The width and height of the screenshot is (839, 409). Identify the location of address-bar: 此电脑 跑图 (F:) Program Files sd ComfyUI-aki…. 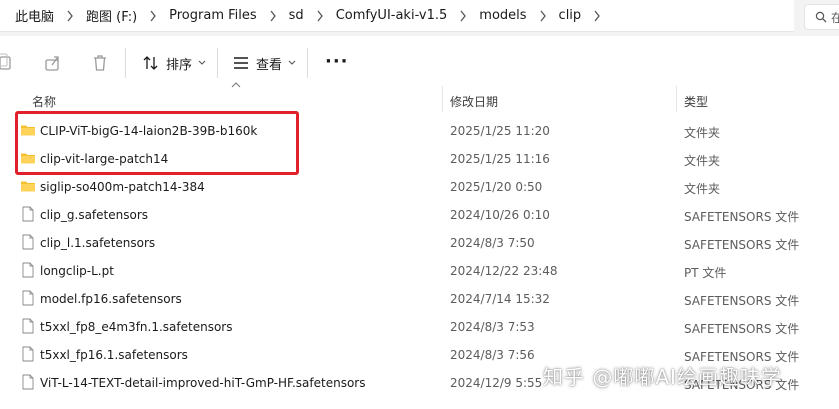
(397, 16).